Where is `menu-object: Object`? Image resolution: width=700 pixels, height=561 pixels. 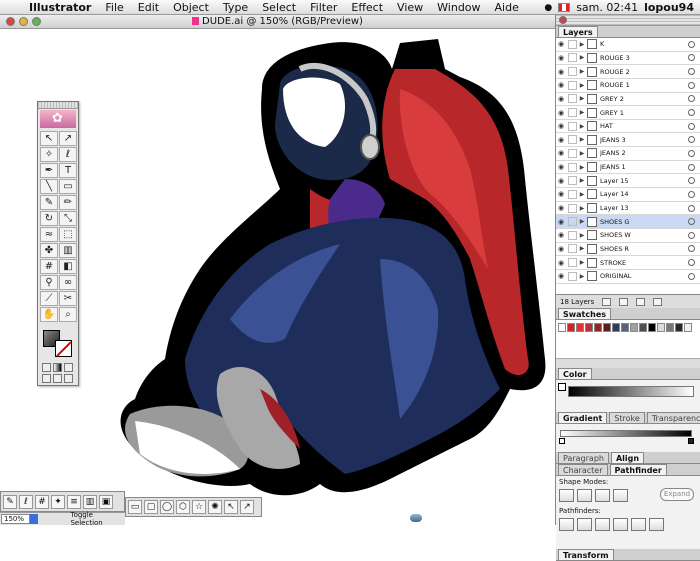
menu-object: Object is located at coordinates (191, 7).